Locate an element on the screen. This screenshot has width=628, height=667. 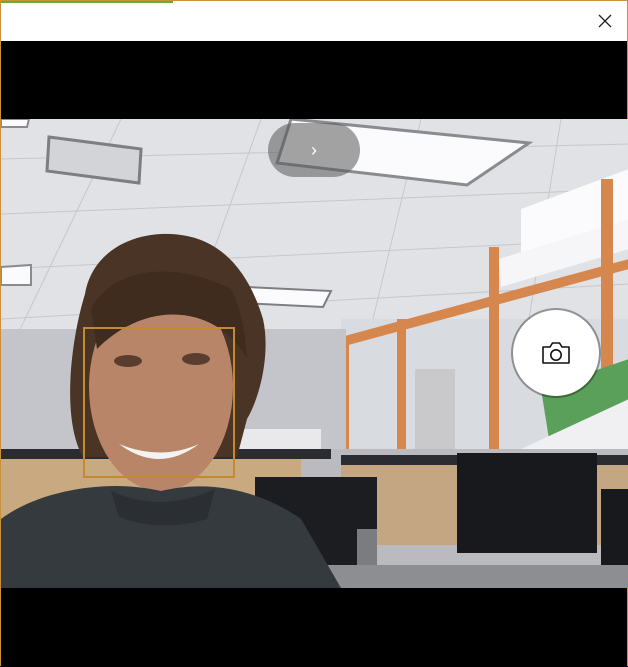
title-bar is located at coordinates (314, 21).